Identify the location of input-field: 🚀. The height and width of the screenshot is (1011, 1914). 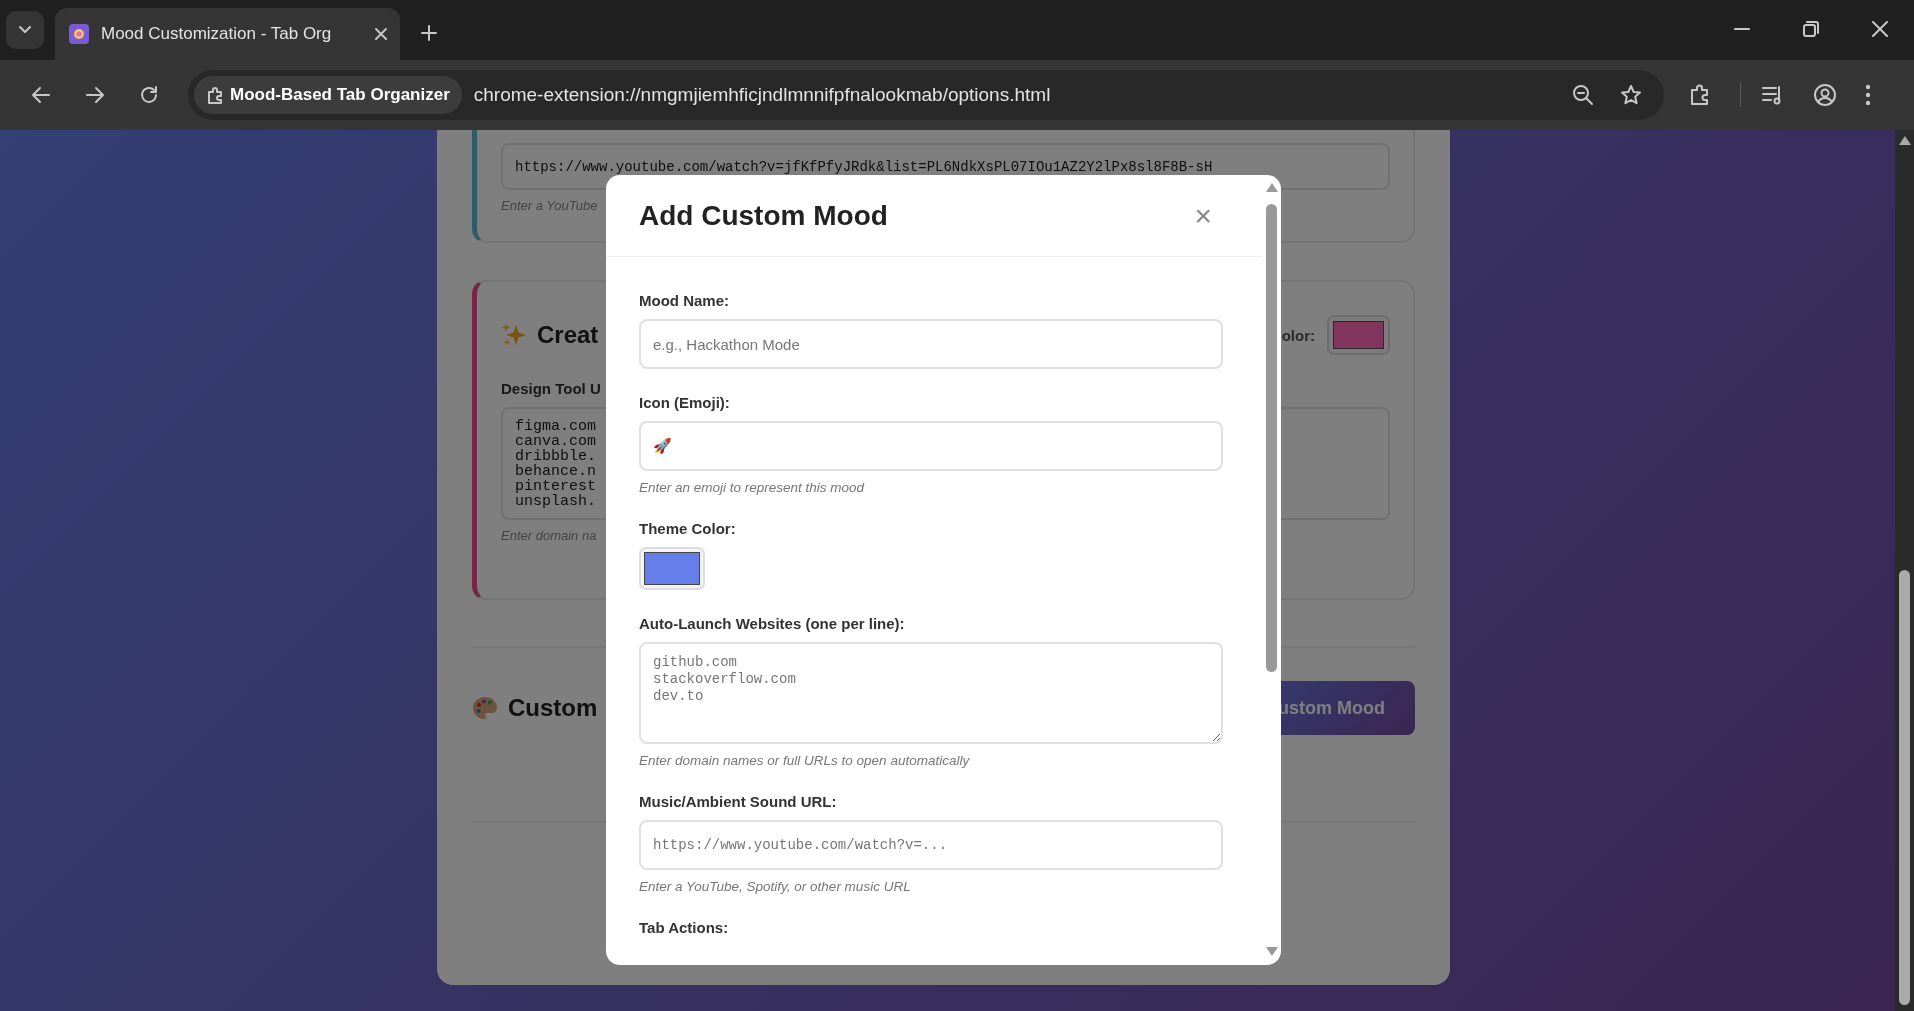
(931, 446).